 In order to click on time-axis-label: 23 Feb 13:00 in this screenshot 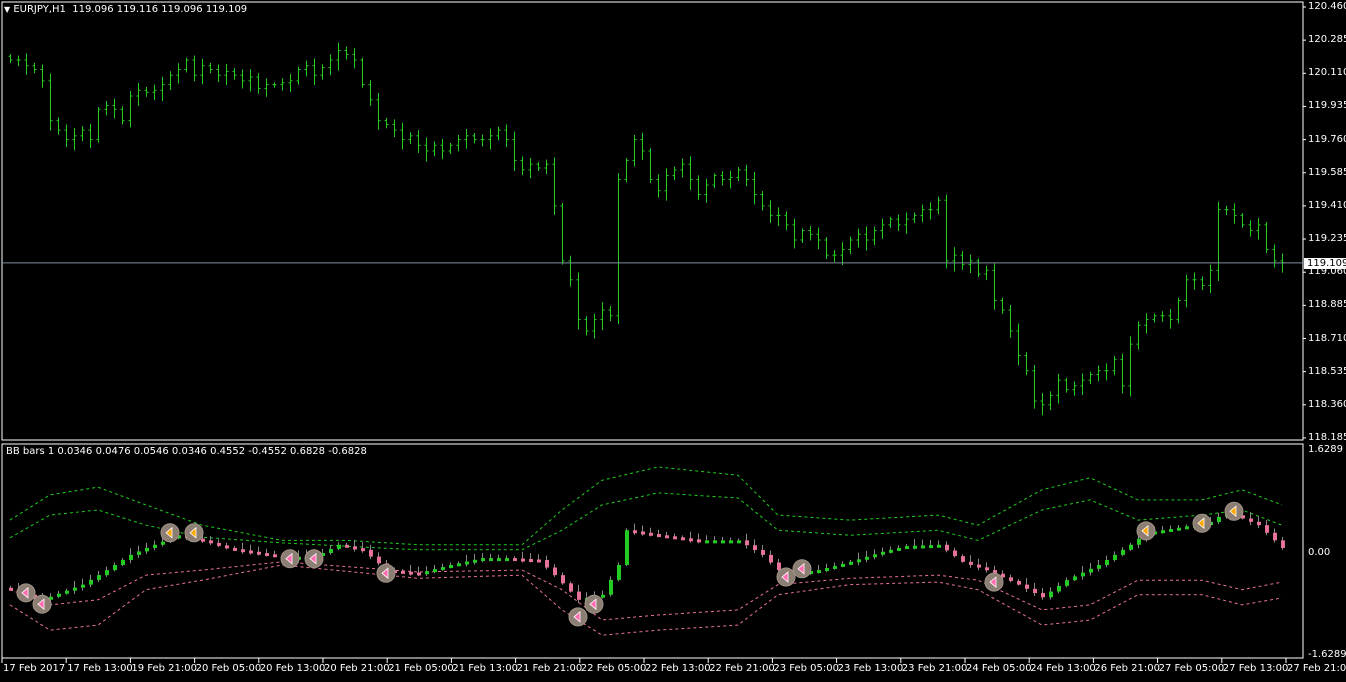, I will do `click(870, 668)`.